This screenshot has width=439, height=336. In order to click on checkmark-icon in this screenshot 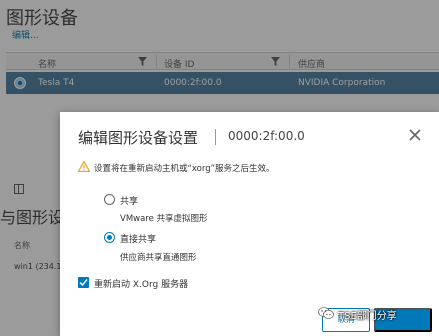, I will do `click(83, 283)`.